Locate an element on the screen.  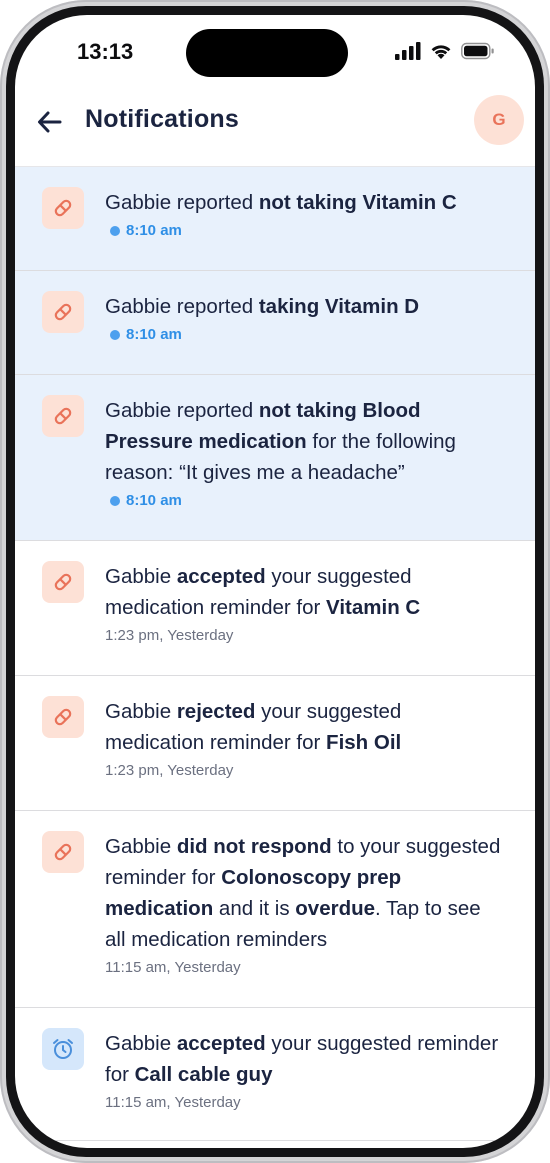
message-bold: not taking Vitamin C is located at coordinates (357, 202).